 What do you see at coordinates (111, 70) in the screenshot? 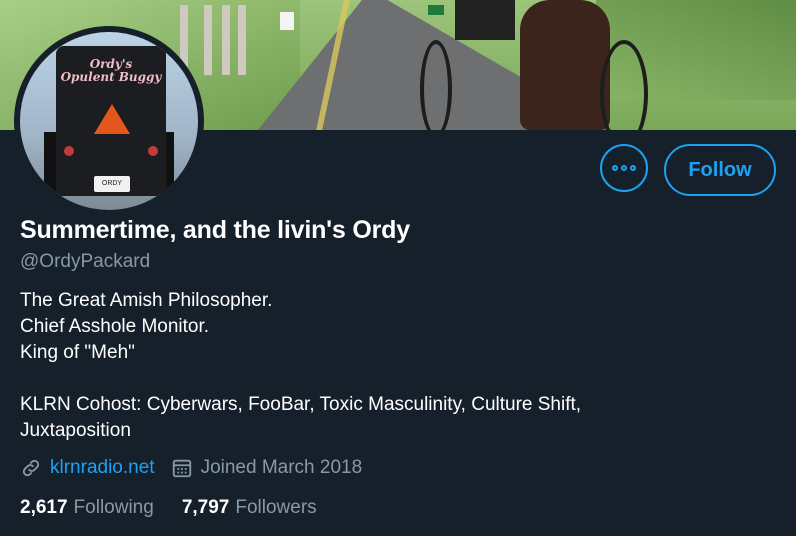
I see `avatar-sign-text: Ordy's Opulent Buggy` at bounding box center [111, 70].